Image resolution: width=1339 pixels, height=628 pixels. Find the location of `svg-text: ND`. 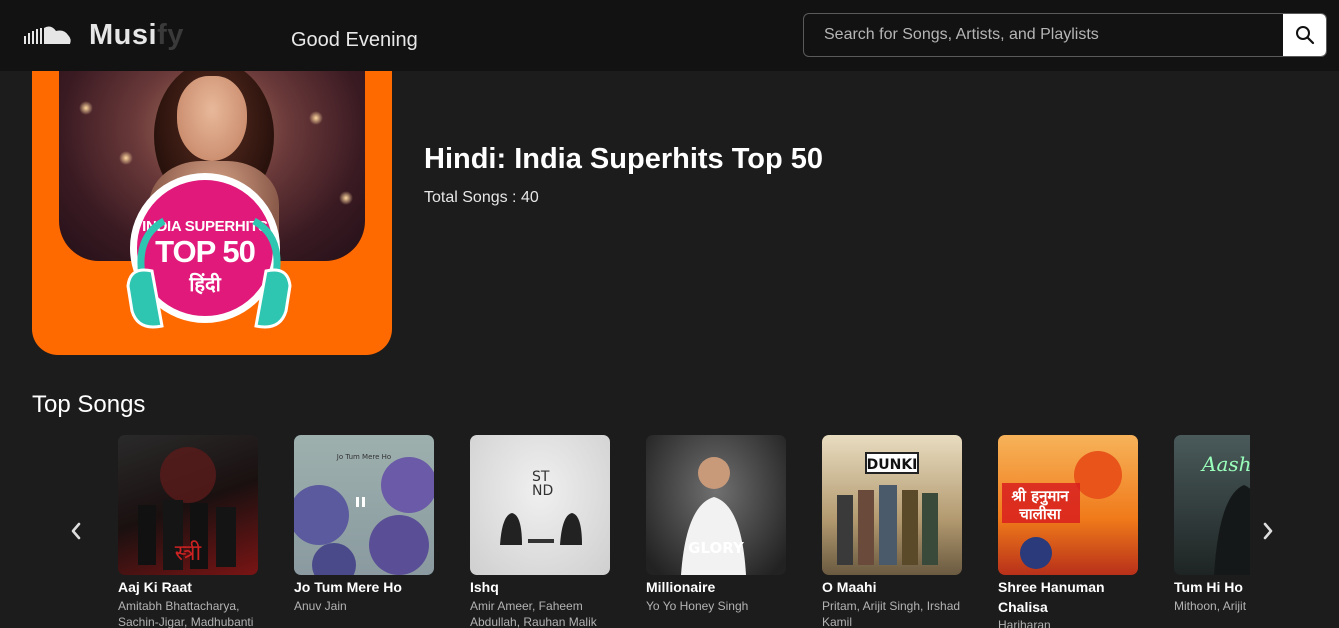

svg-text: ND is located at coordinates (542, 491).